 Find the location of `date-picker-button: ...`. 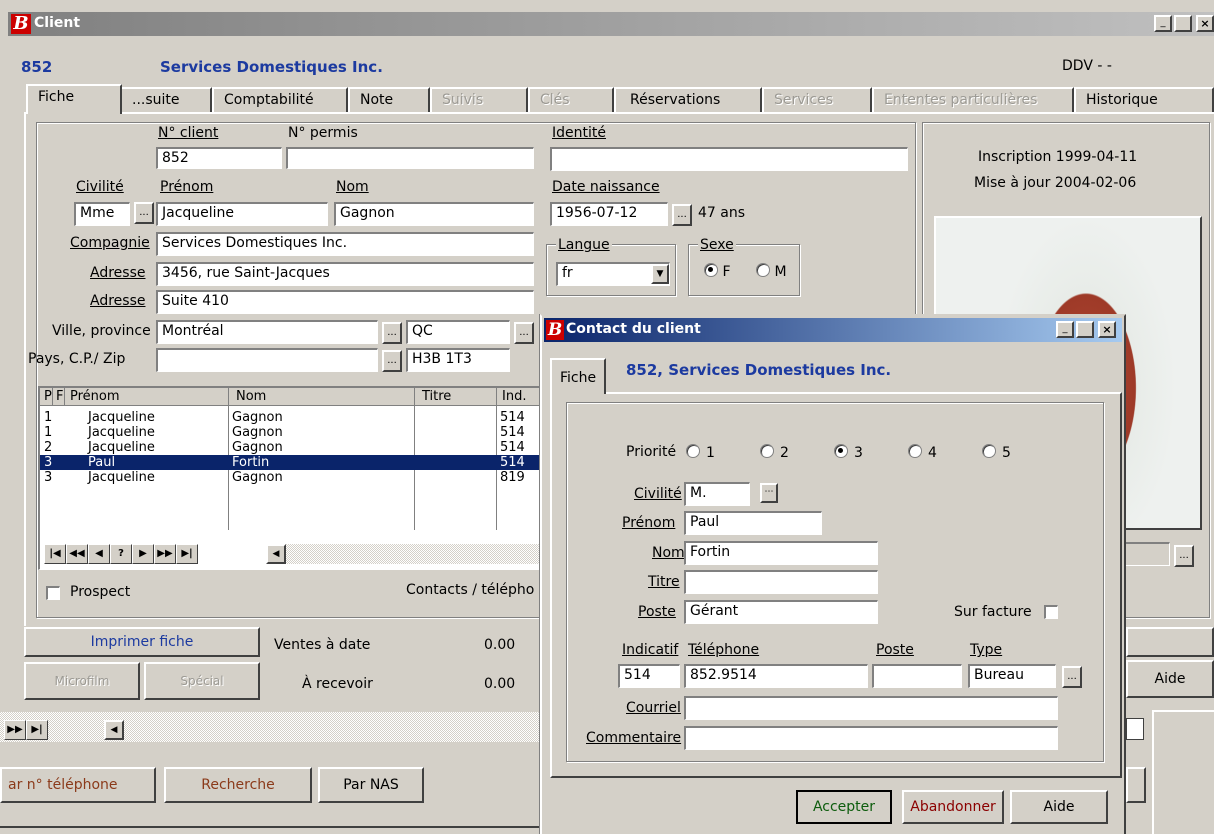

date-picker-button: ... is located at coordinates (682, 215).